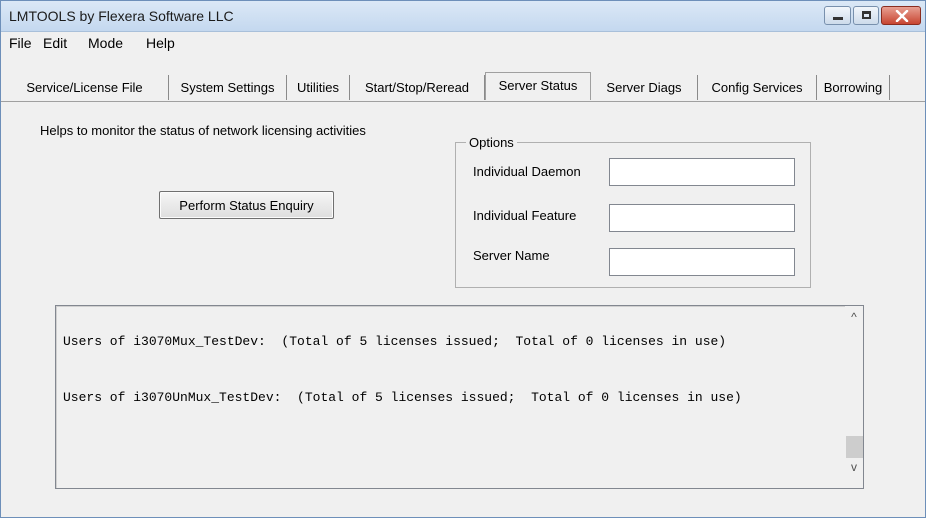  I want to click on close-button, so click(901, 15).